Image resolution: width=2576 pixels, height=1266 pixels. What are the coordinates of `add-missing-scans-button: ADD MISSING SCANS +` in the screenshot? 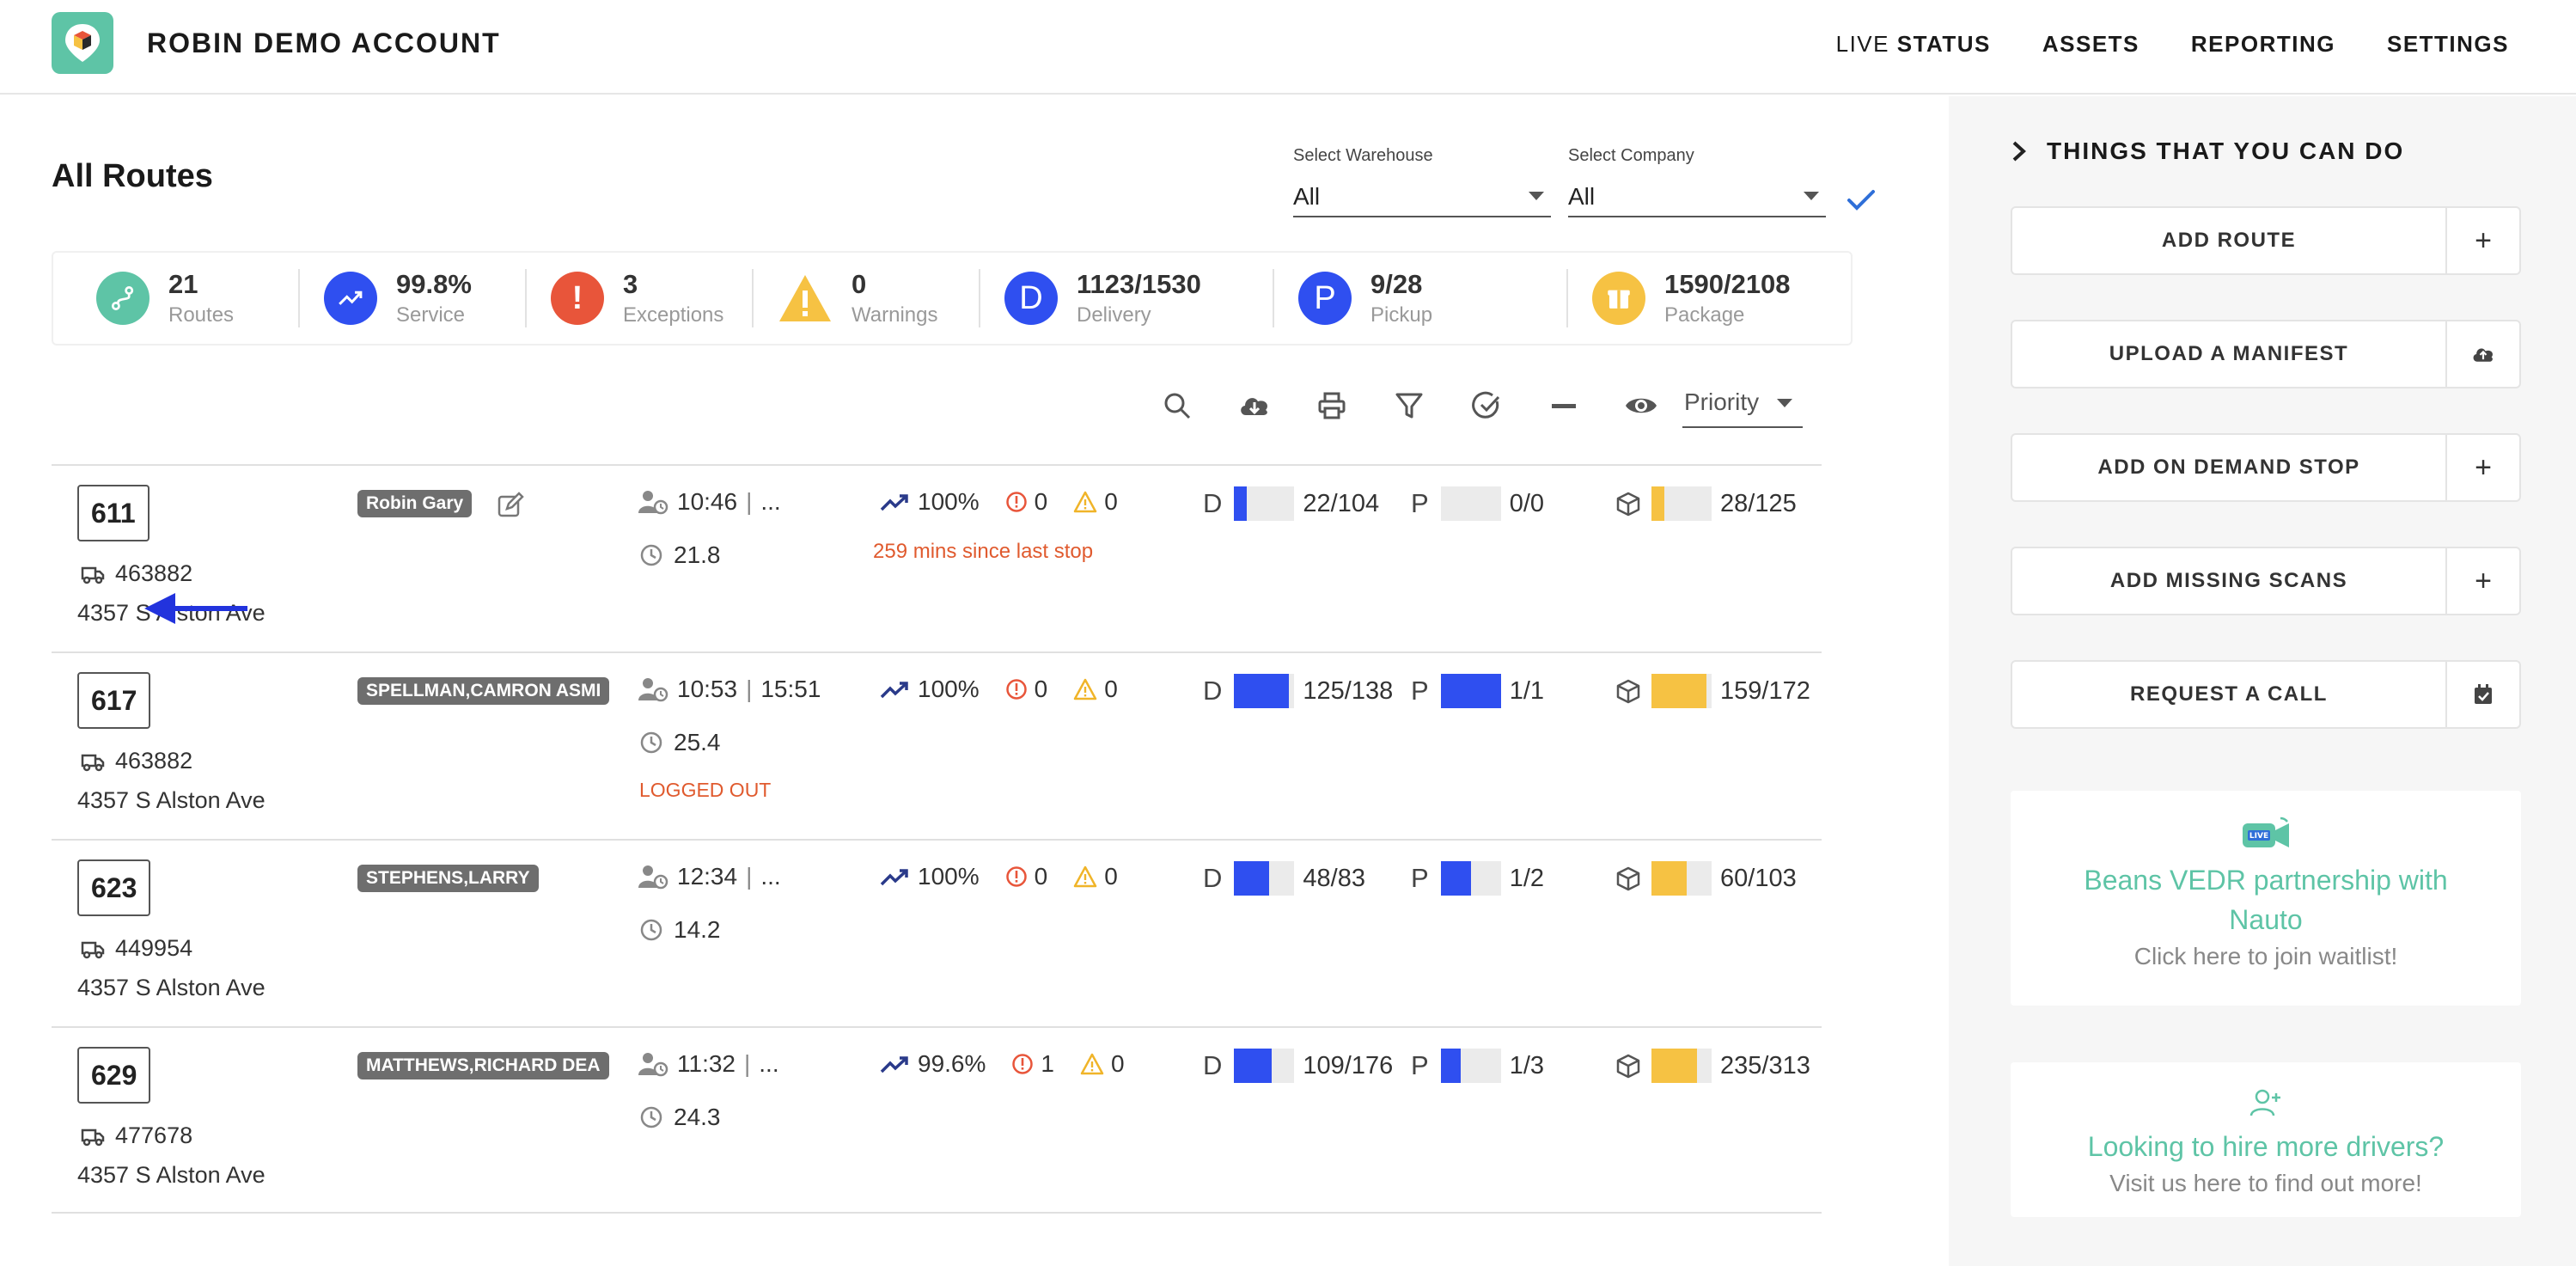 It's located at (2266, 581).